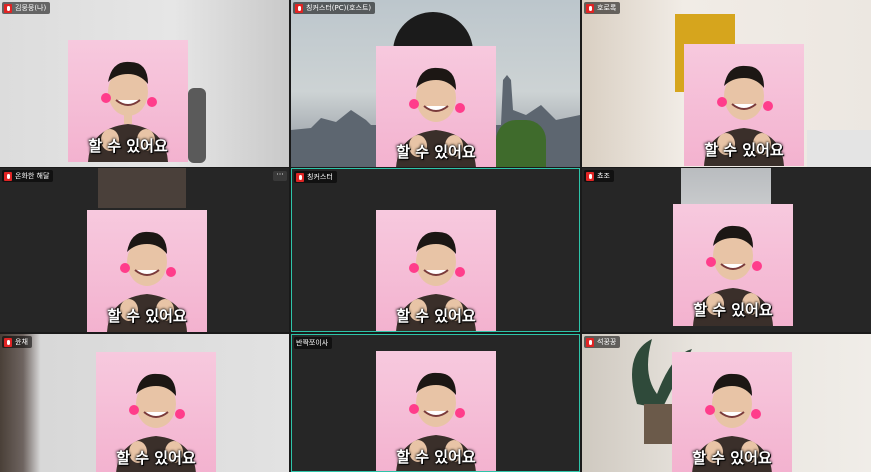 The height and width of the screenshot is (472, 871). I want to click on participant-name: 호로록, so click(607, 8).